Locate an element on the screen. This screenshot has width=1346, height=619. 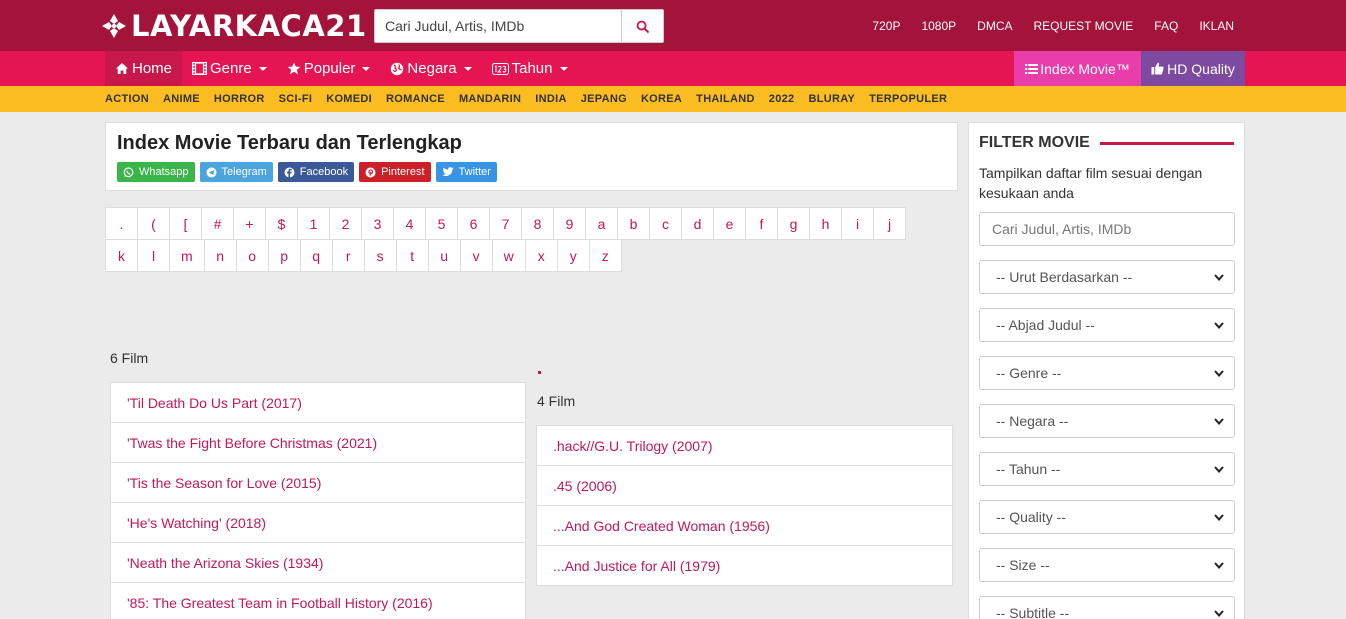
alphabet-select: -- Abjad Judul -- is located at coordinates (1107, 325).